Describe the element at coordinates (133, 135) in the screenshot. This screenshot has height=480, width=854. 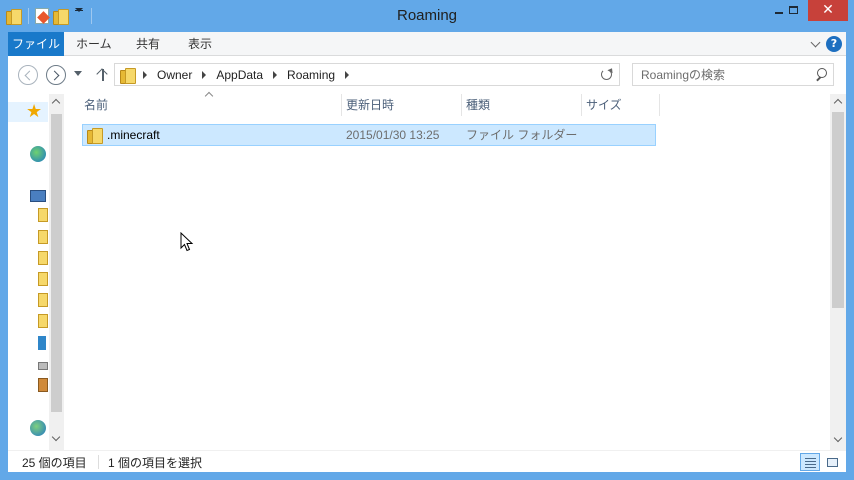
I see `file-name: .minecraft` at that location.